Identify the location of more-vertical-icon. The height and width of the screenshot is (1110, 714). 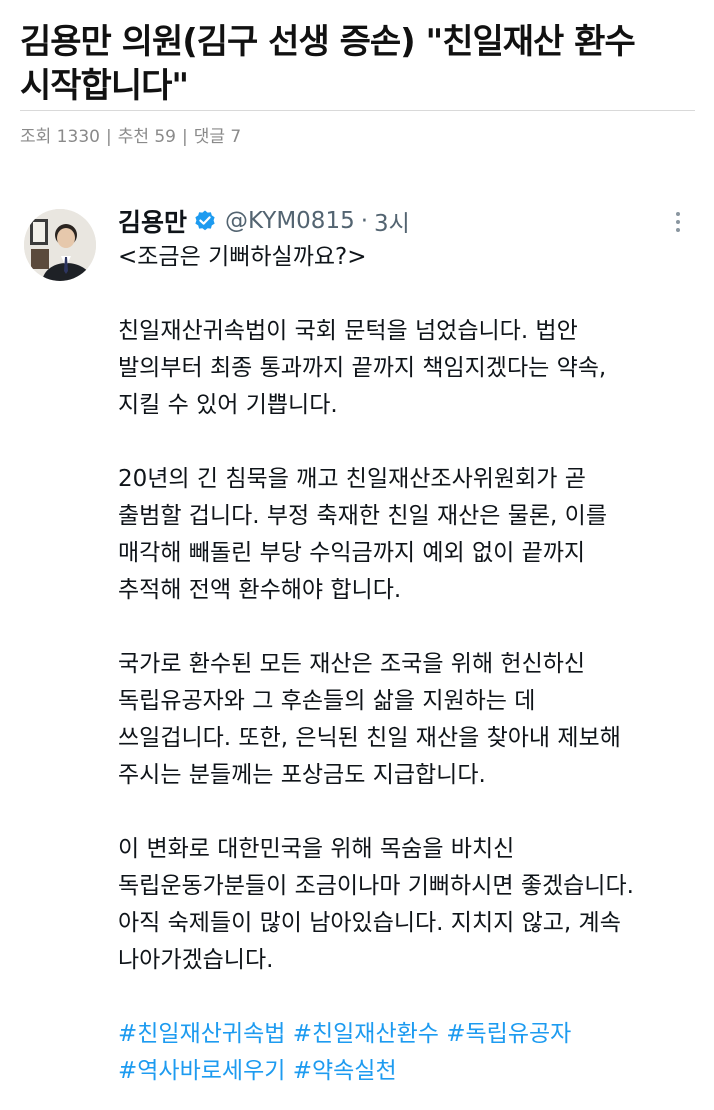
(678, 222).